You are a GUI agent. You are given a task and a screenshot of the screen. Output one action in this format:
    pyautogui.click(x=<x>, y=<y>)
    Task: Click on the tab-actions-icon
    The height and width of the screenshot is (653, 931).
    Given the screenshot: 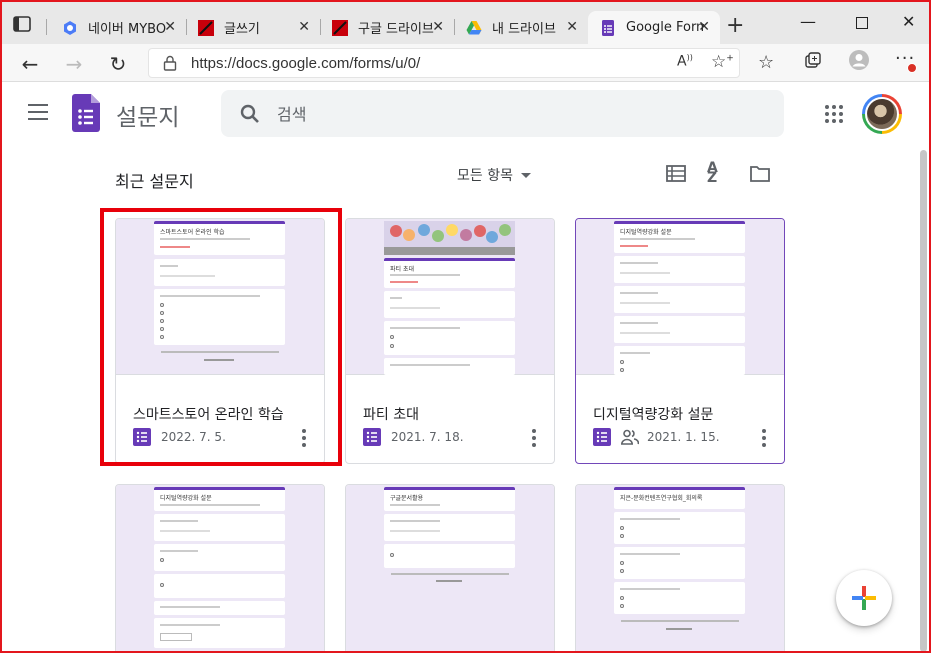 What is the action you would take?
    pyautogui.click(x=22, y=24)
    